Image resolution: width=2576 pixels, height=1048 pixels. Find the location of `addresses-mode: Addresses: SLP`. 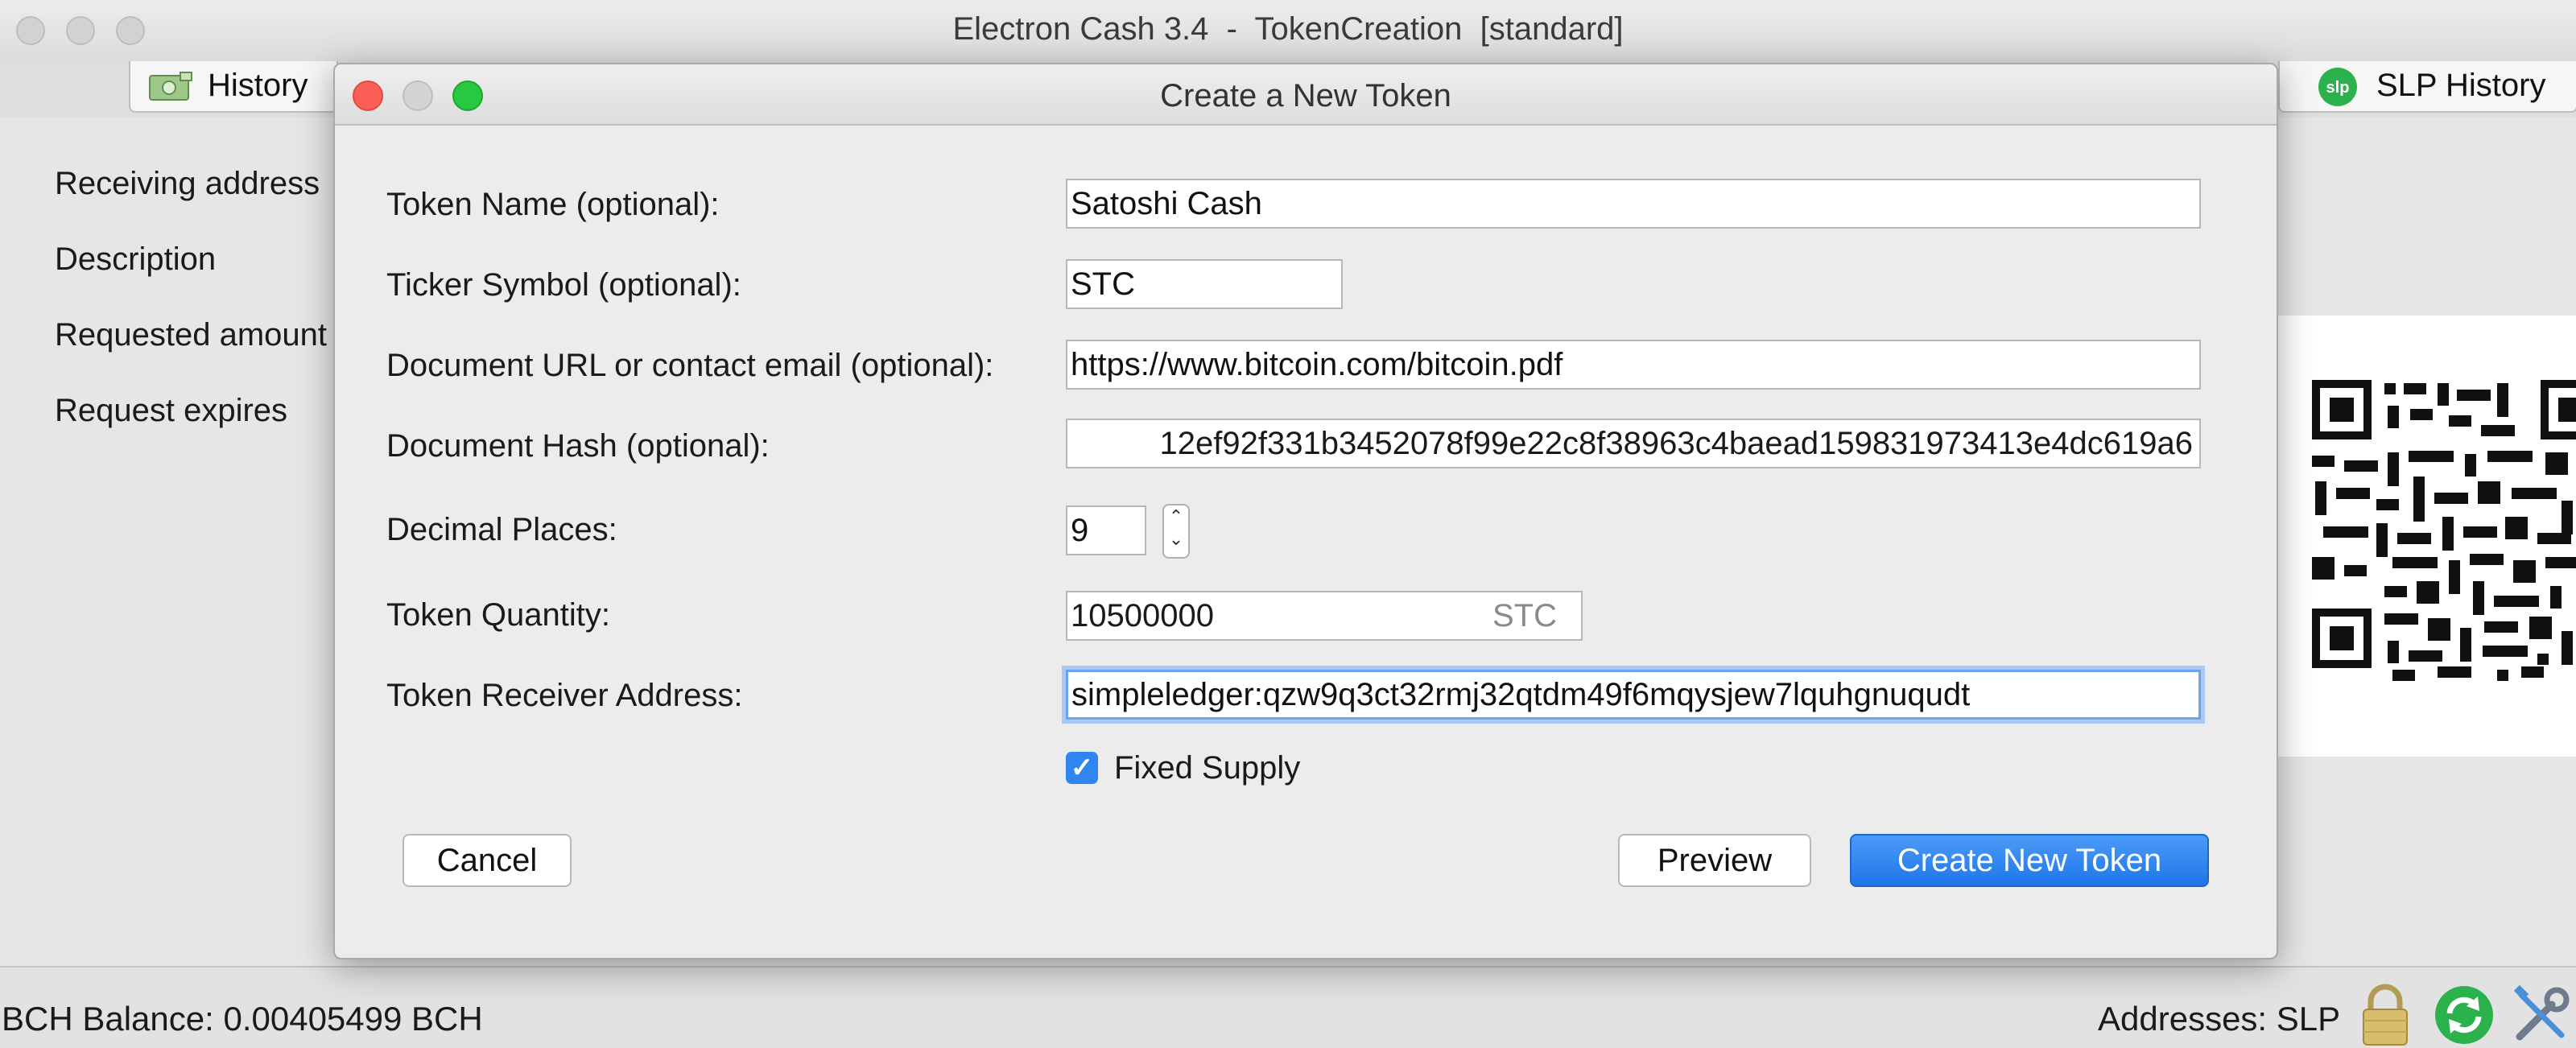

addresses-mode: Addresses: SLP is located at coordinates (2219, 1019).